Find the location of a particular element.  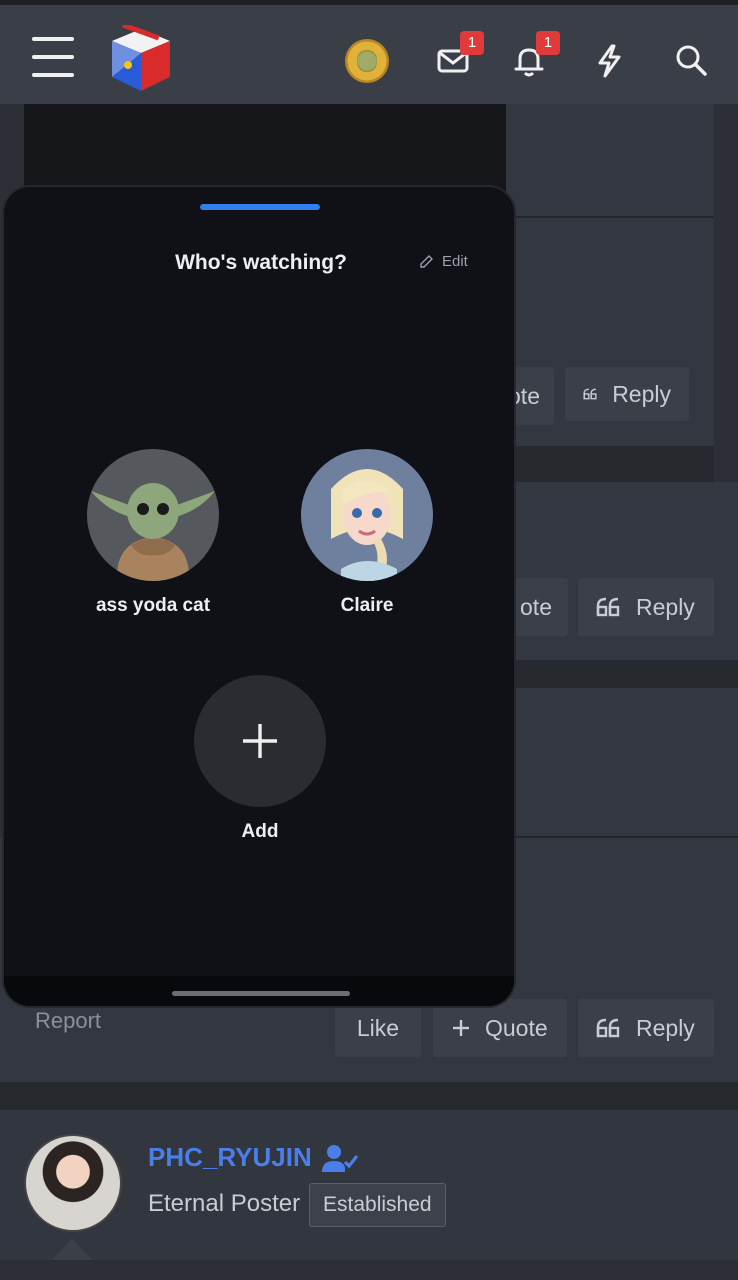

user-title: Eternal Poster is located at coordinates (224, 1203).